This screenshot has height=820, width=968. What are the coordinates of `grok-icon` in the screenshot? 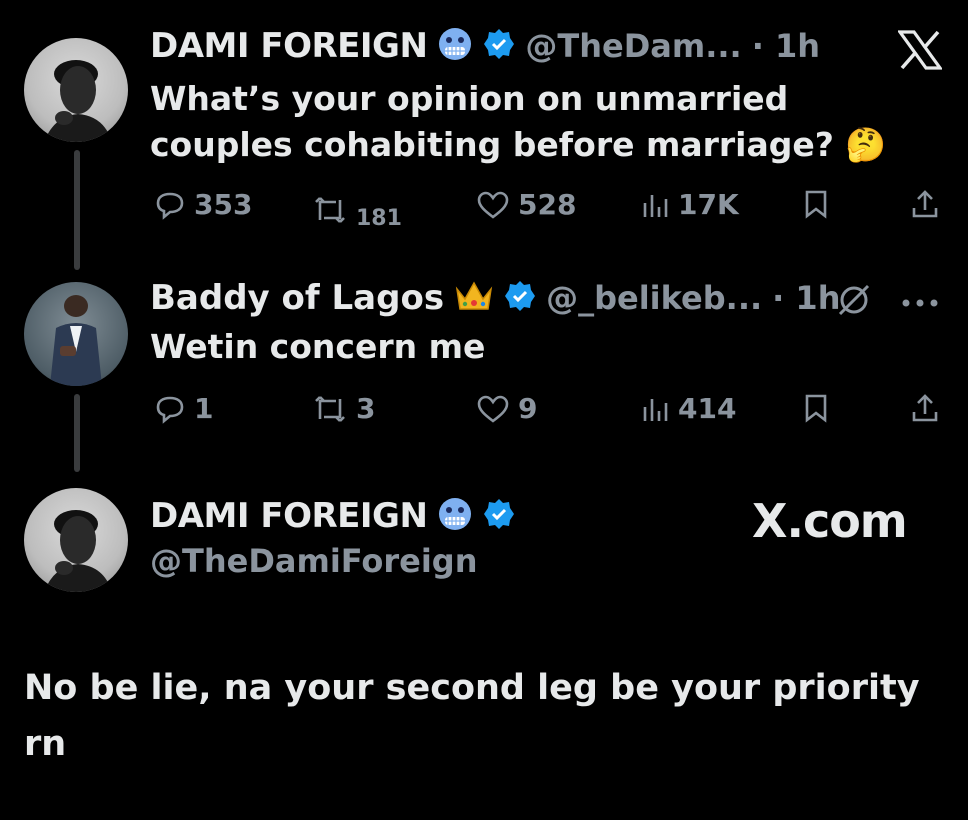 It's located at (854, 302).